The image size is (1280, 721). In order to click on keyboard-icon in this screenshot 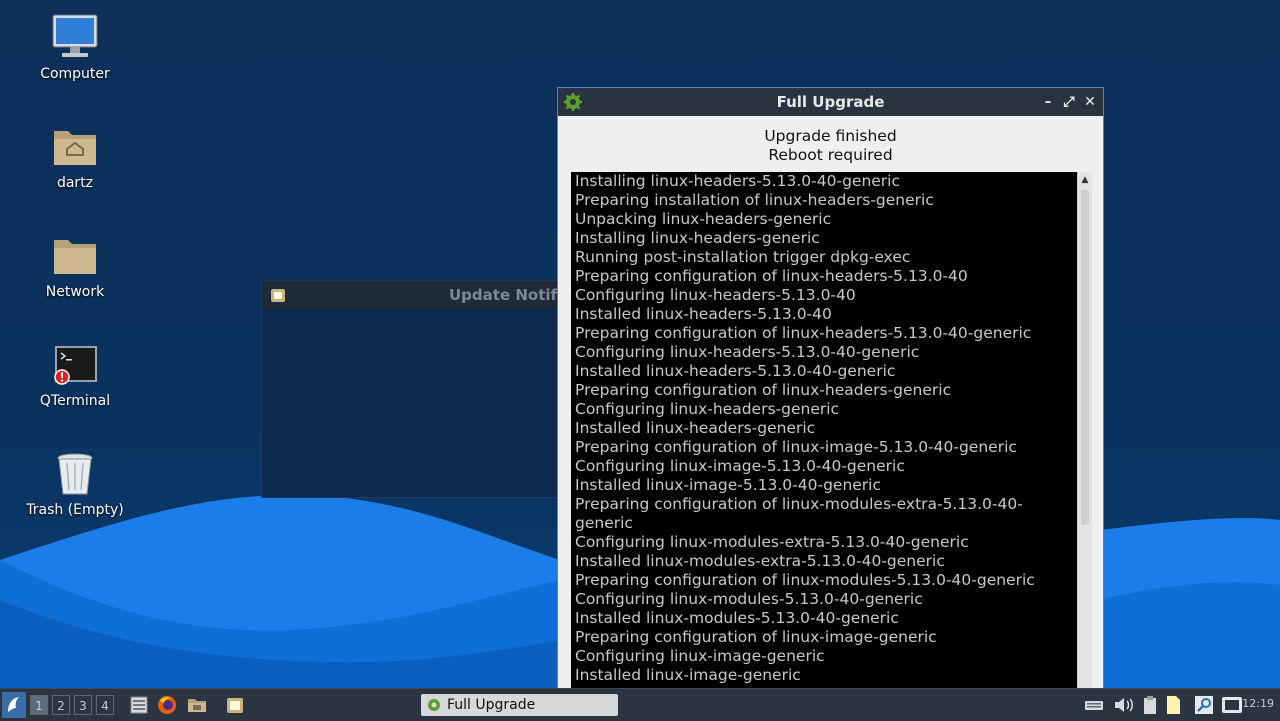, I will do `click(1094, 705)`.